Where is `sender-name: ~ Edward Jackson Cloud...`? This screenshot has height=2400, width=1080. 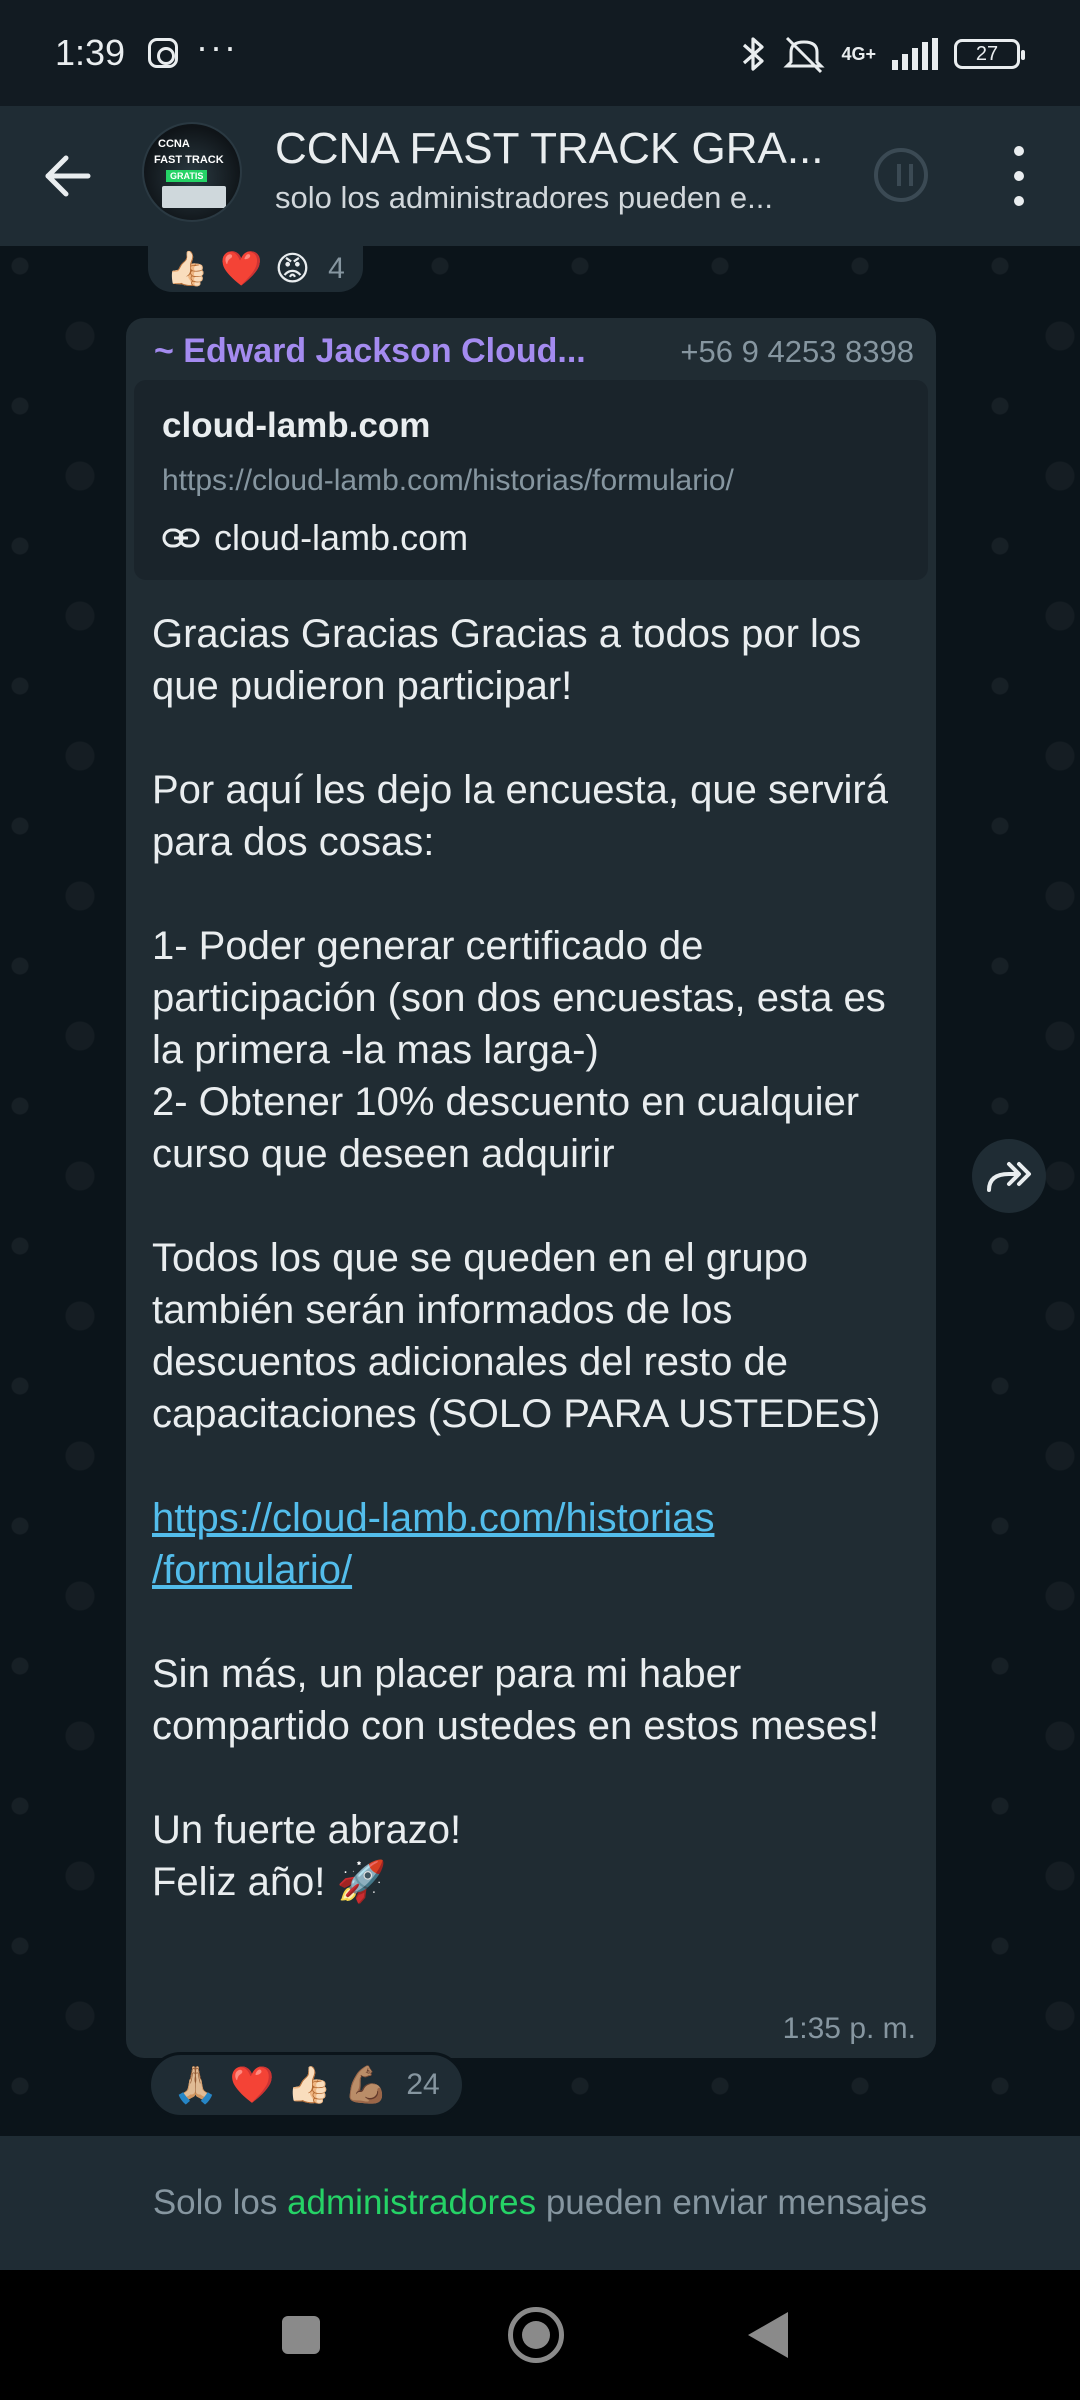 sender-name: ~ Edward Jackson Cloud... is located at coordinates (370, 351).